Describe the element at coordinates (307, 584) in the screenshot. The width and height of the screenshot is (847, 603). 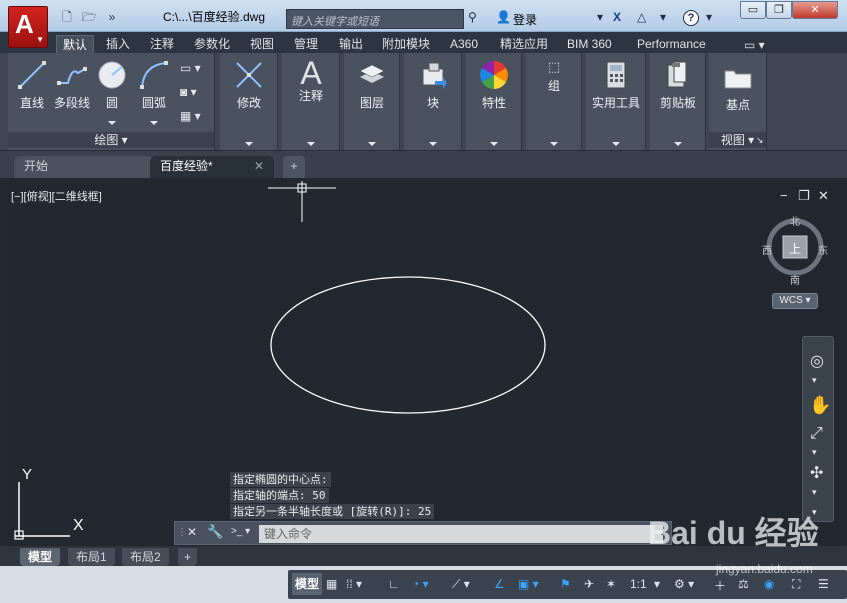
I see `model-space-button: 模型` at that location.